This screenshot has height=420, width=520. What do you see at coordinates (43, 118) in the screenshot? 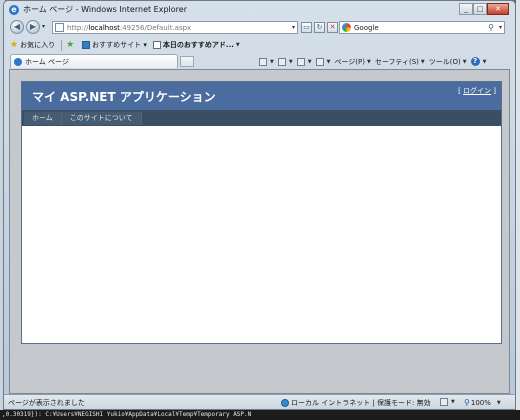
I see `menu-item-home: ホーム` at bounding box center [43, 118].